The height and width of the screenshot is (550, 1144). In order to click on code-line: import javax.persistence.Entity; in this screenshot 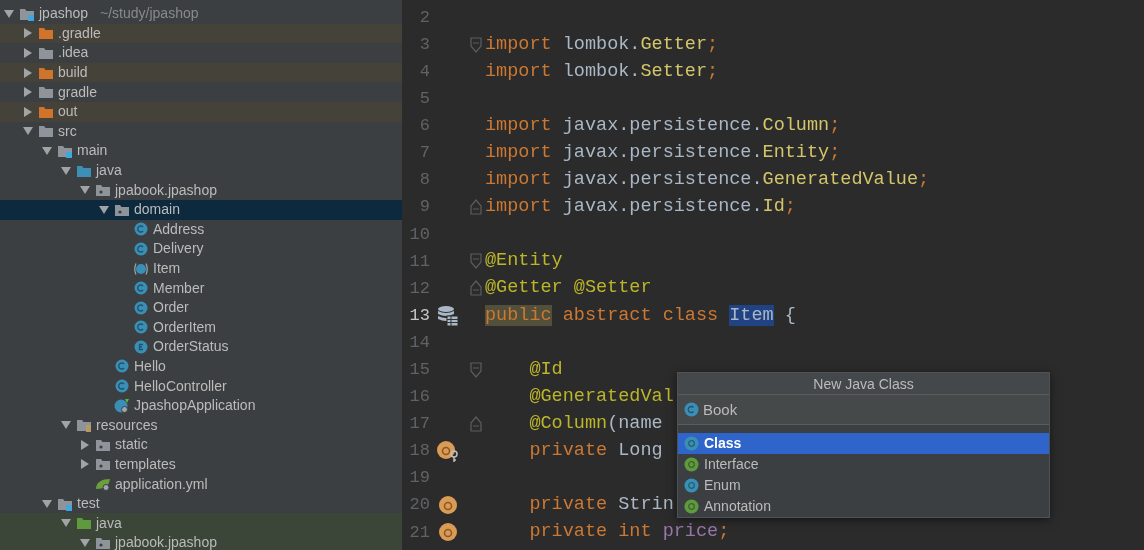, I will do `click(663, 153)`.